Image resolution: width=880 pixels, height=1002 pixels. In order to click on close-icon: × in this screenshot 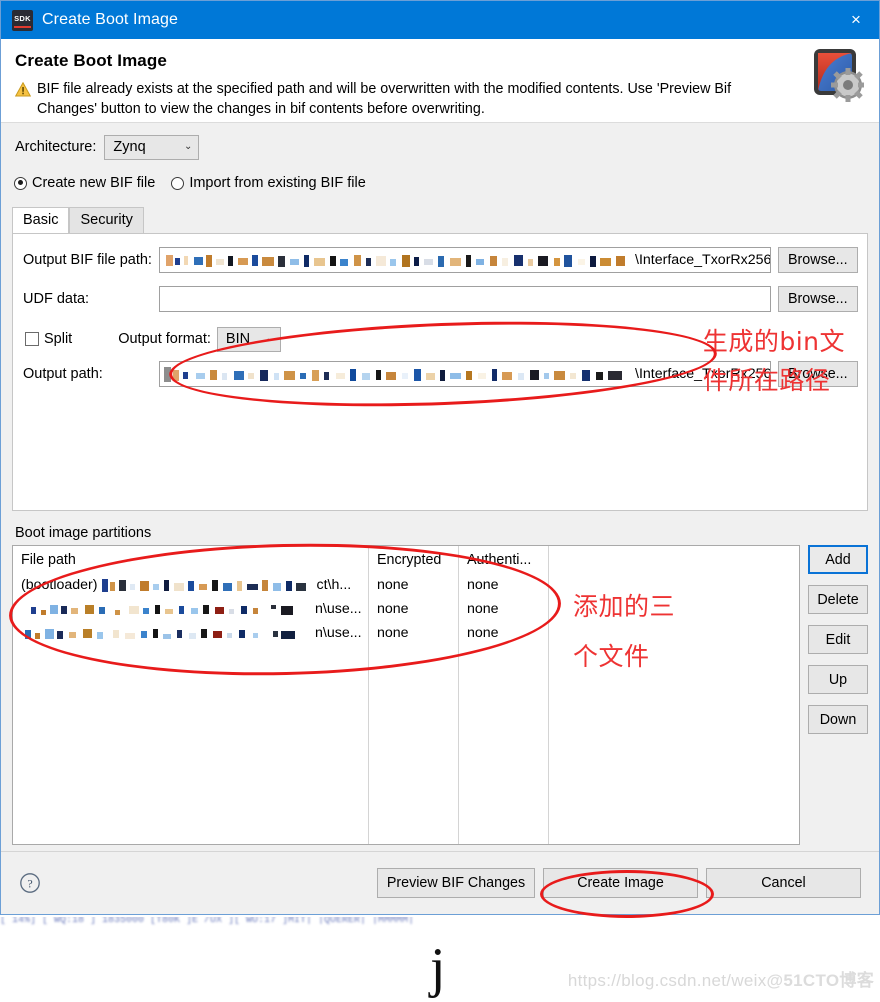, I will do `click(856, 20)`.